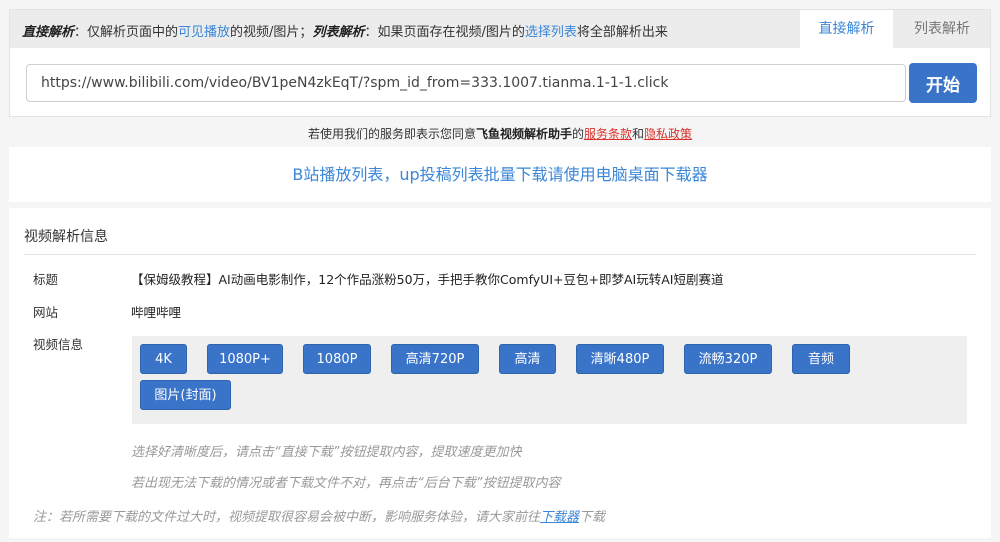 This screenshot has height=542, width=1000. What do you see at coordinates (550, 32) in the screenshot?
I see `list-parse-highlight: 选择列表` at bounding box center [550, 32].